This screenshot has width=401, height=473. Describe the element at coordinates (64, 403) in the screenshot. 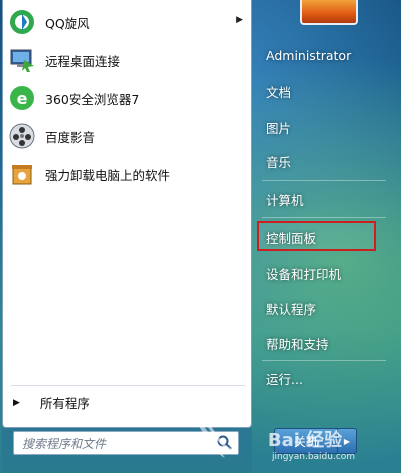

I see `all-programs-label: 所有程序` at that location.